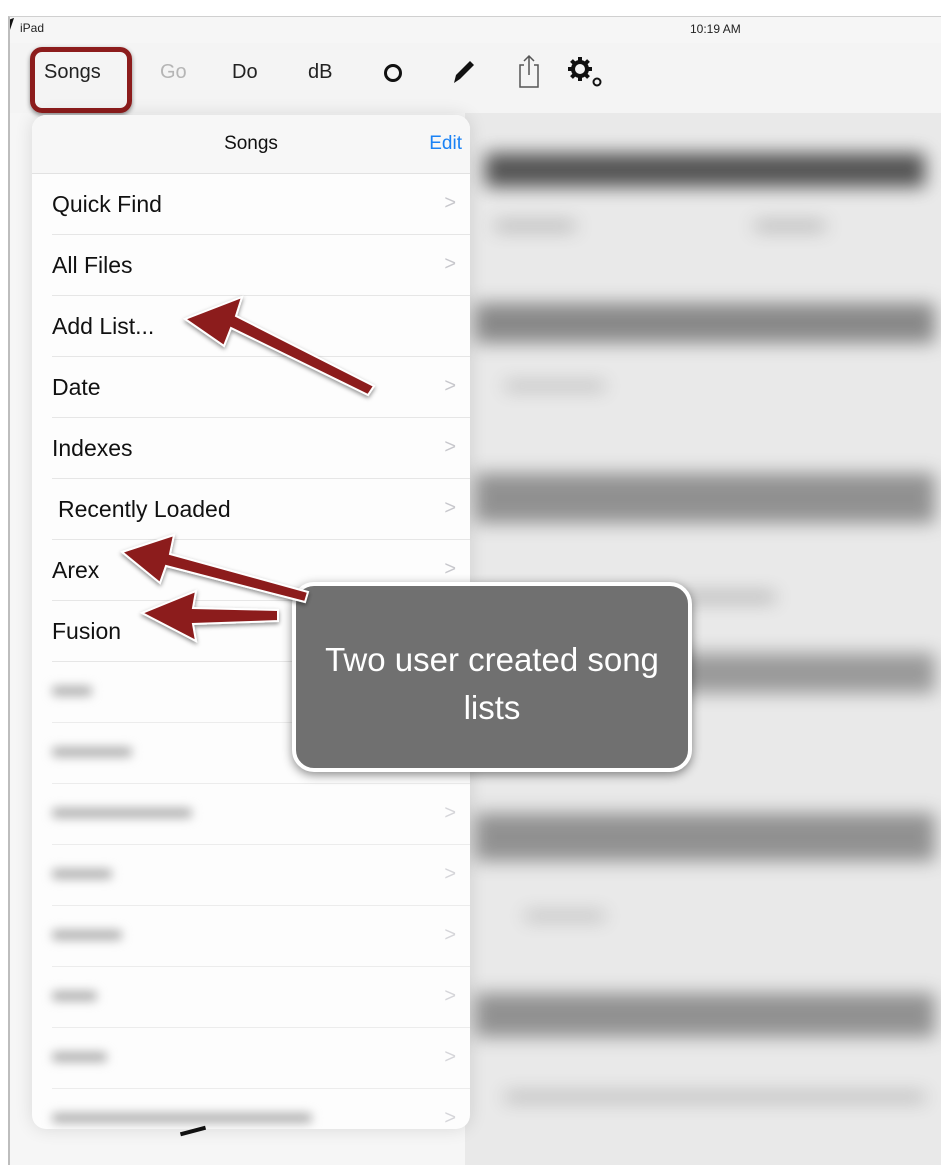 This screenshot has width=941, height=1165. I want to click on arrow-arex, so click(214, 568).